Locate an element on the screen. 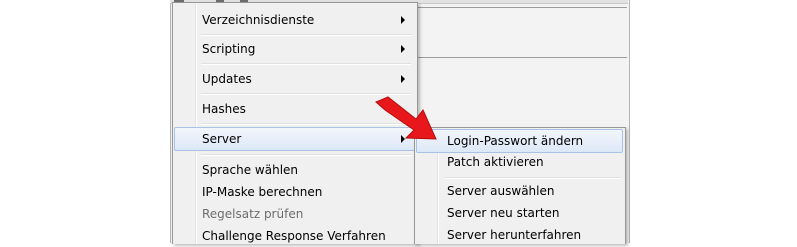 The width and height of the screenshot is (797, 247). submenu-item-label: Login-Passwort ändern is located at coordinates (515, 141).